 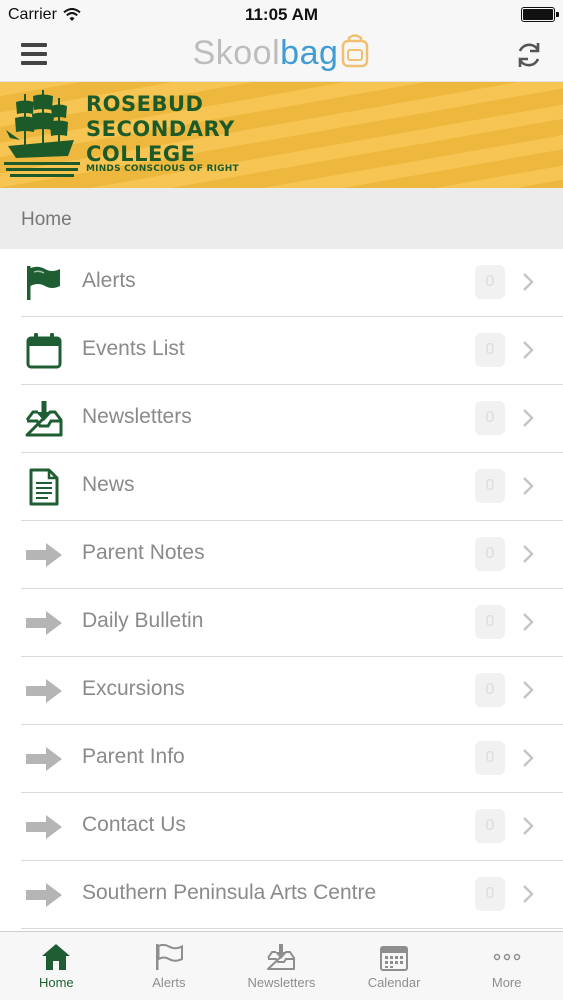 I want to click on menu-item-contact-us: Contact Us 0, so click(x=292, y=827).